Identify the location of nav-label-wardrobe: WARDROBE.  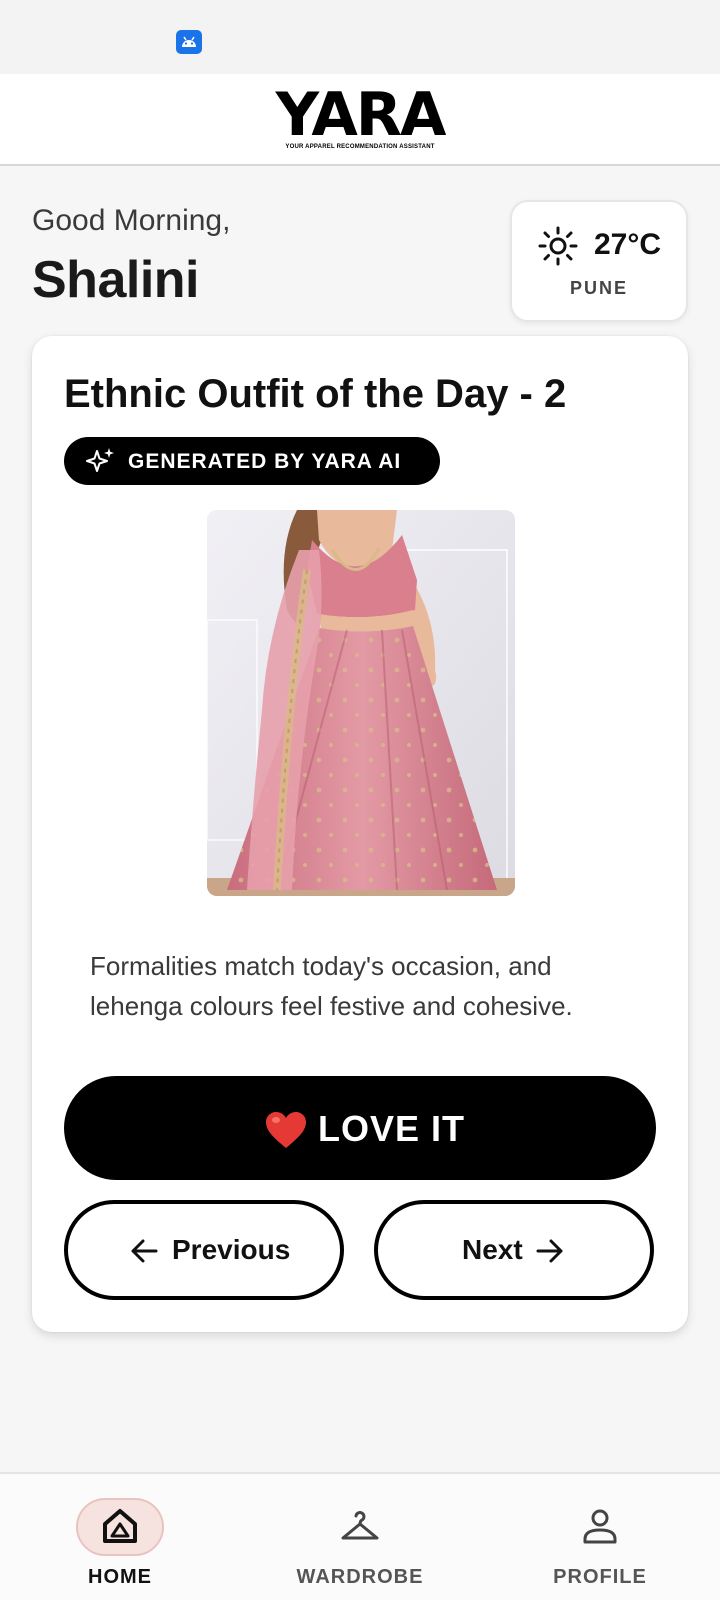
(360, 1577).